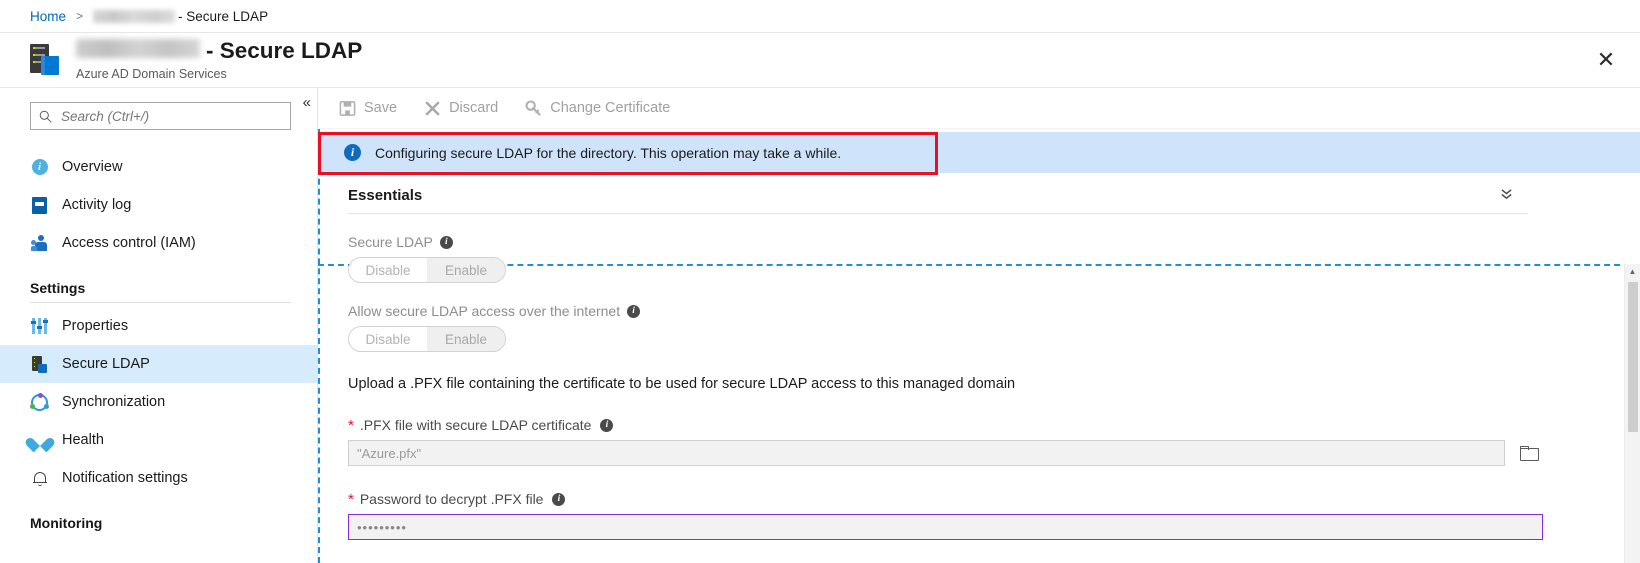 The width and height of the screenshot is (1640, 563). I want to click on pfx-password-label-text: Password to decrypt .PFX file, so click(451, 499).